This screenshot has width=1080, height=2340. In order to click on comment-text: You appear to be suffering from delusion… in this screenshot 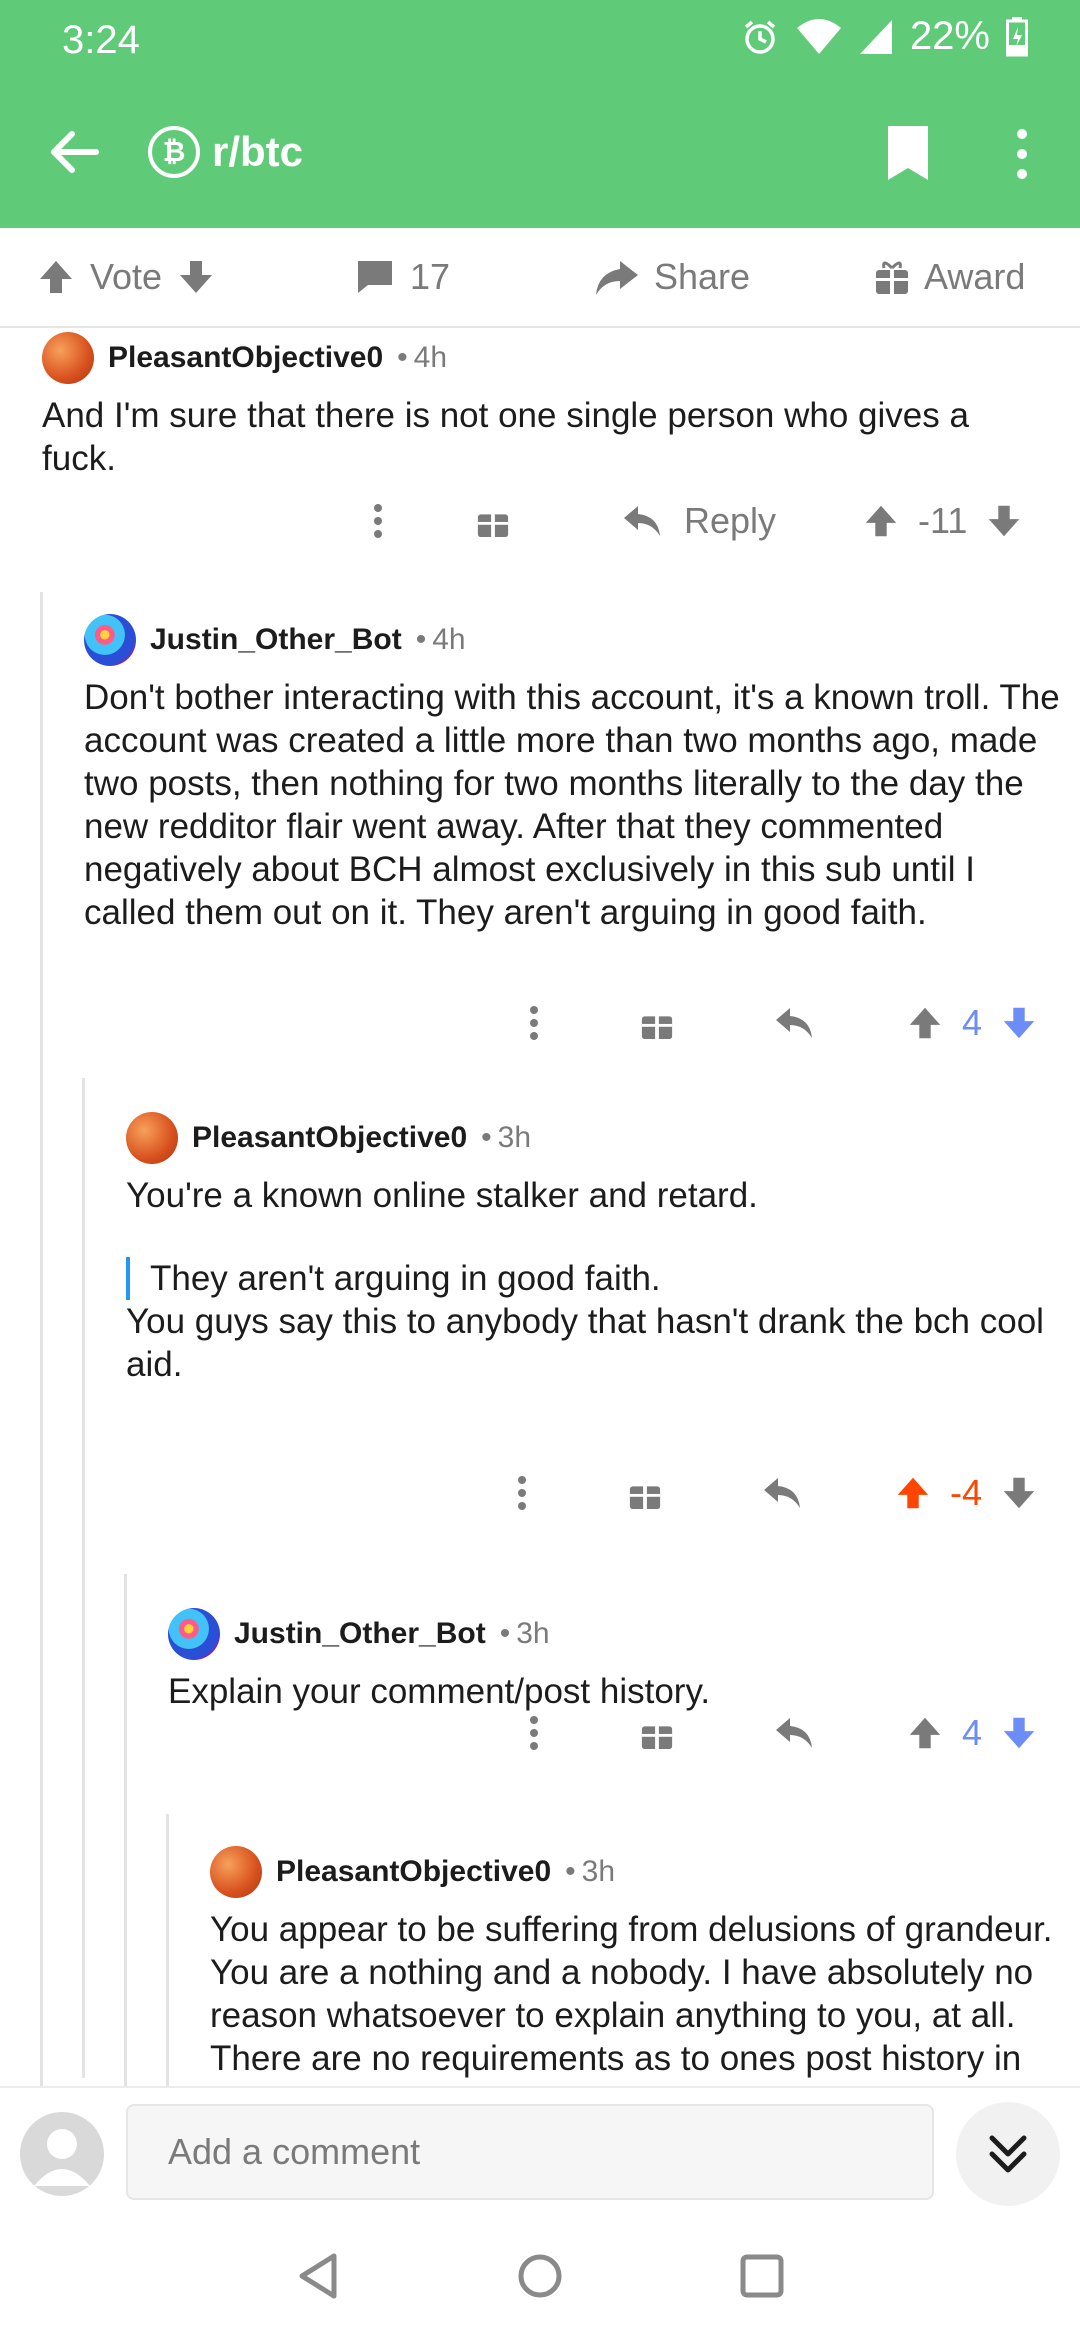, I will do `click(631, 1998)`.